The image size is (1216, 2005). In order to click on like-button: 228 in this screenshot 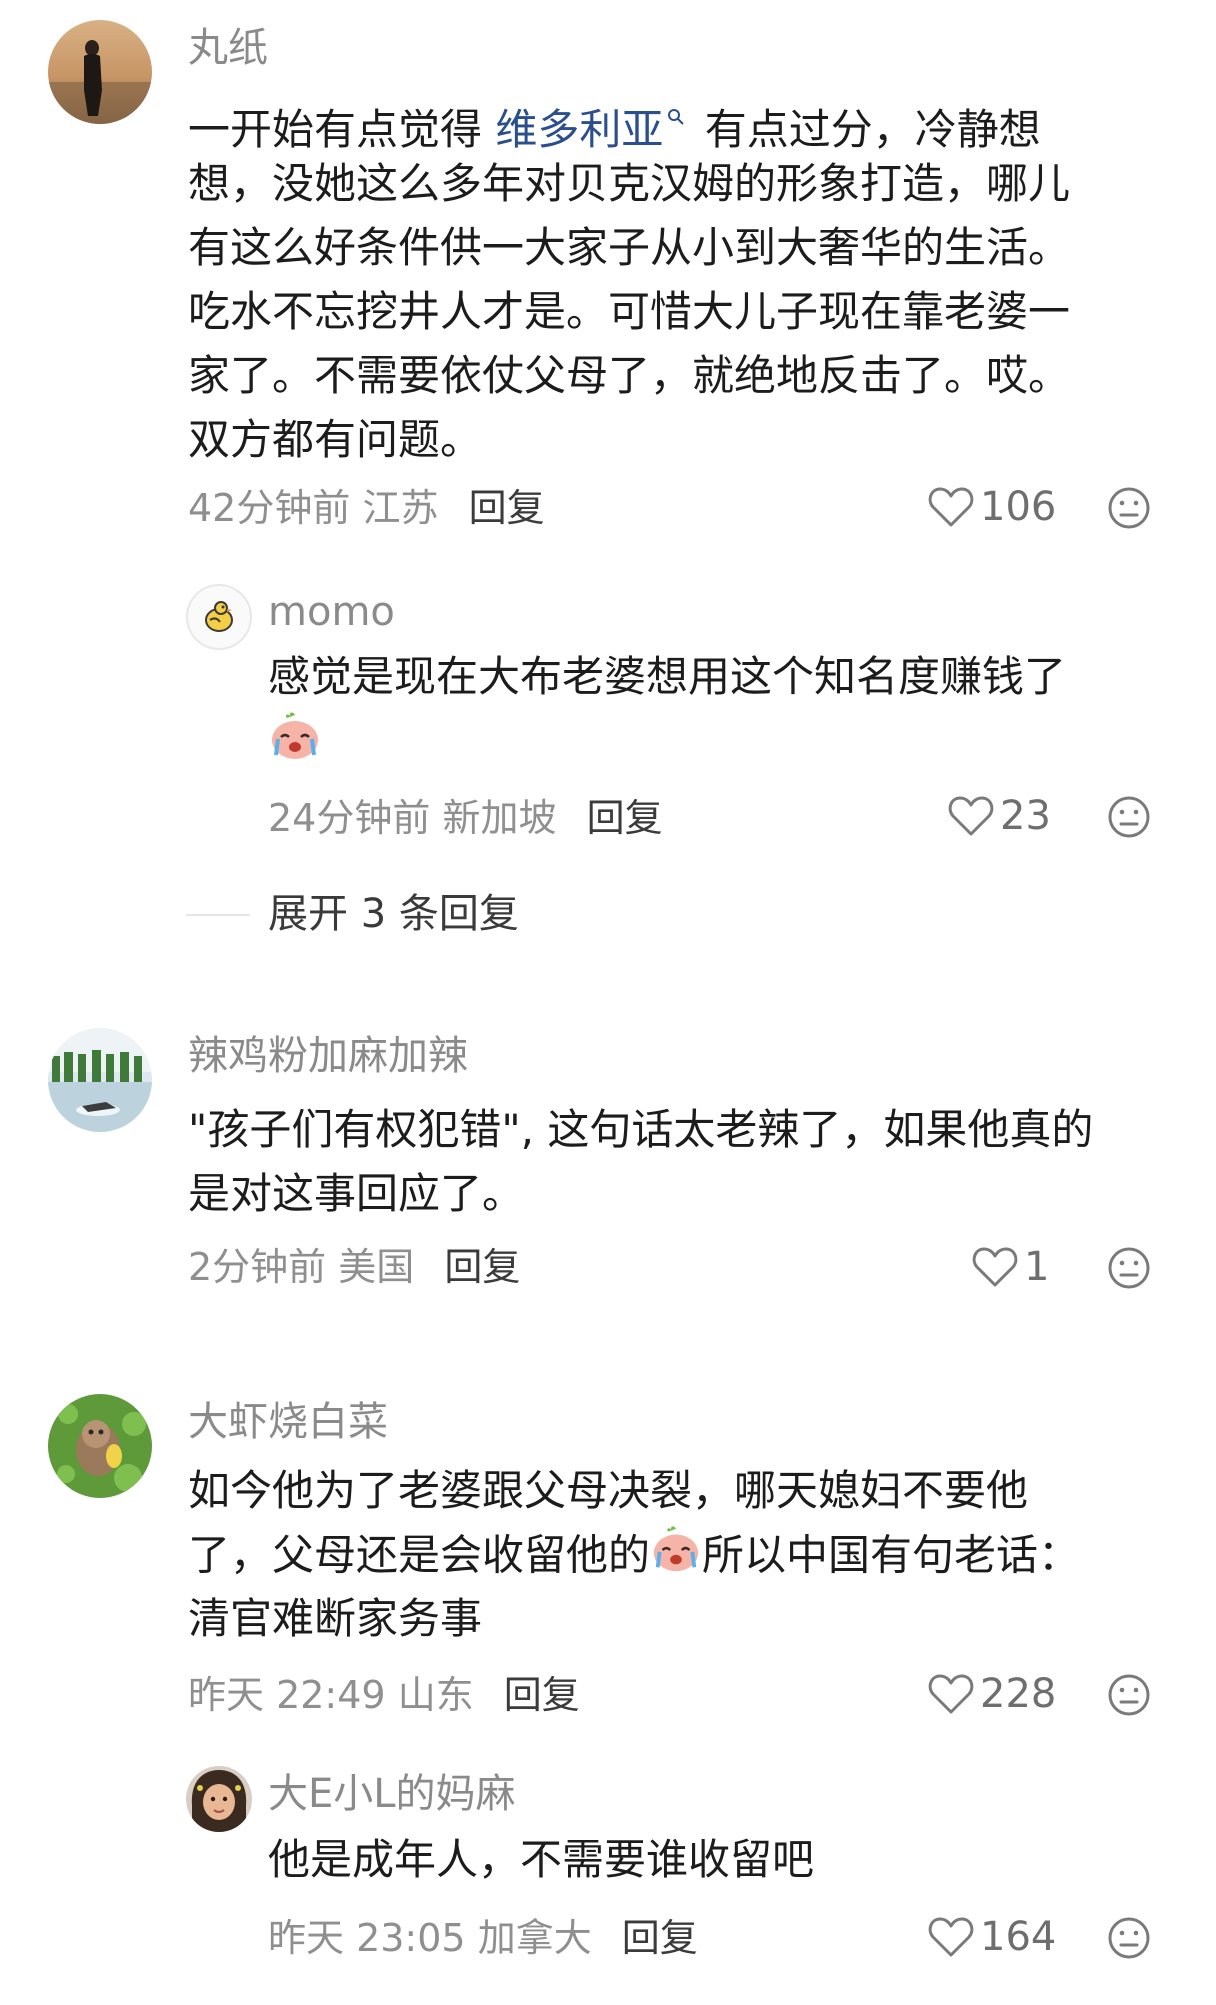, I will do `click(992, 1694)`.